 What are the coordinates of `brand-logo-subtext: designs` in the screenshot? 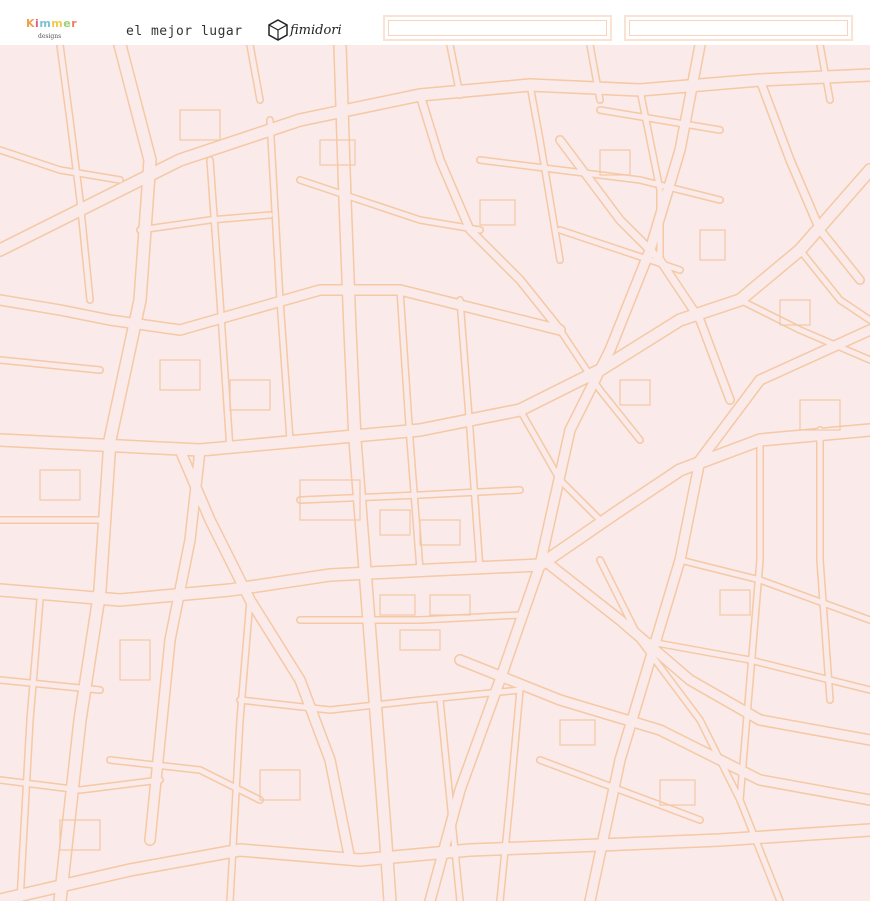 It's located at (50, 36).